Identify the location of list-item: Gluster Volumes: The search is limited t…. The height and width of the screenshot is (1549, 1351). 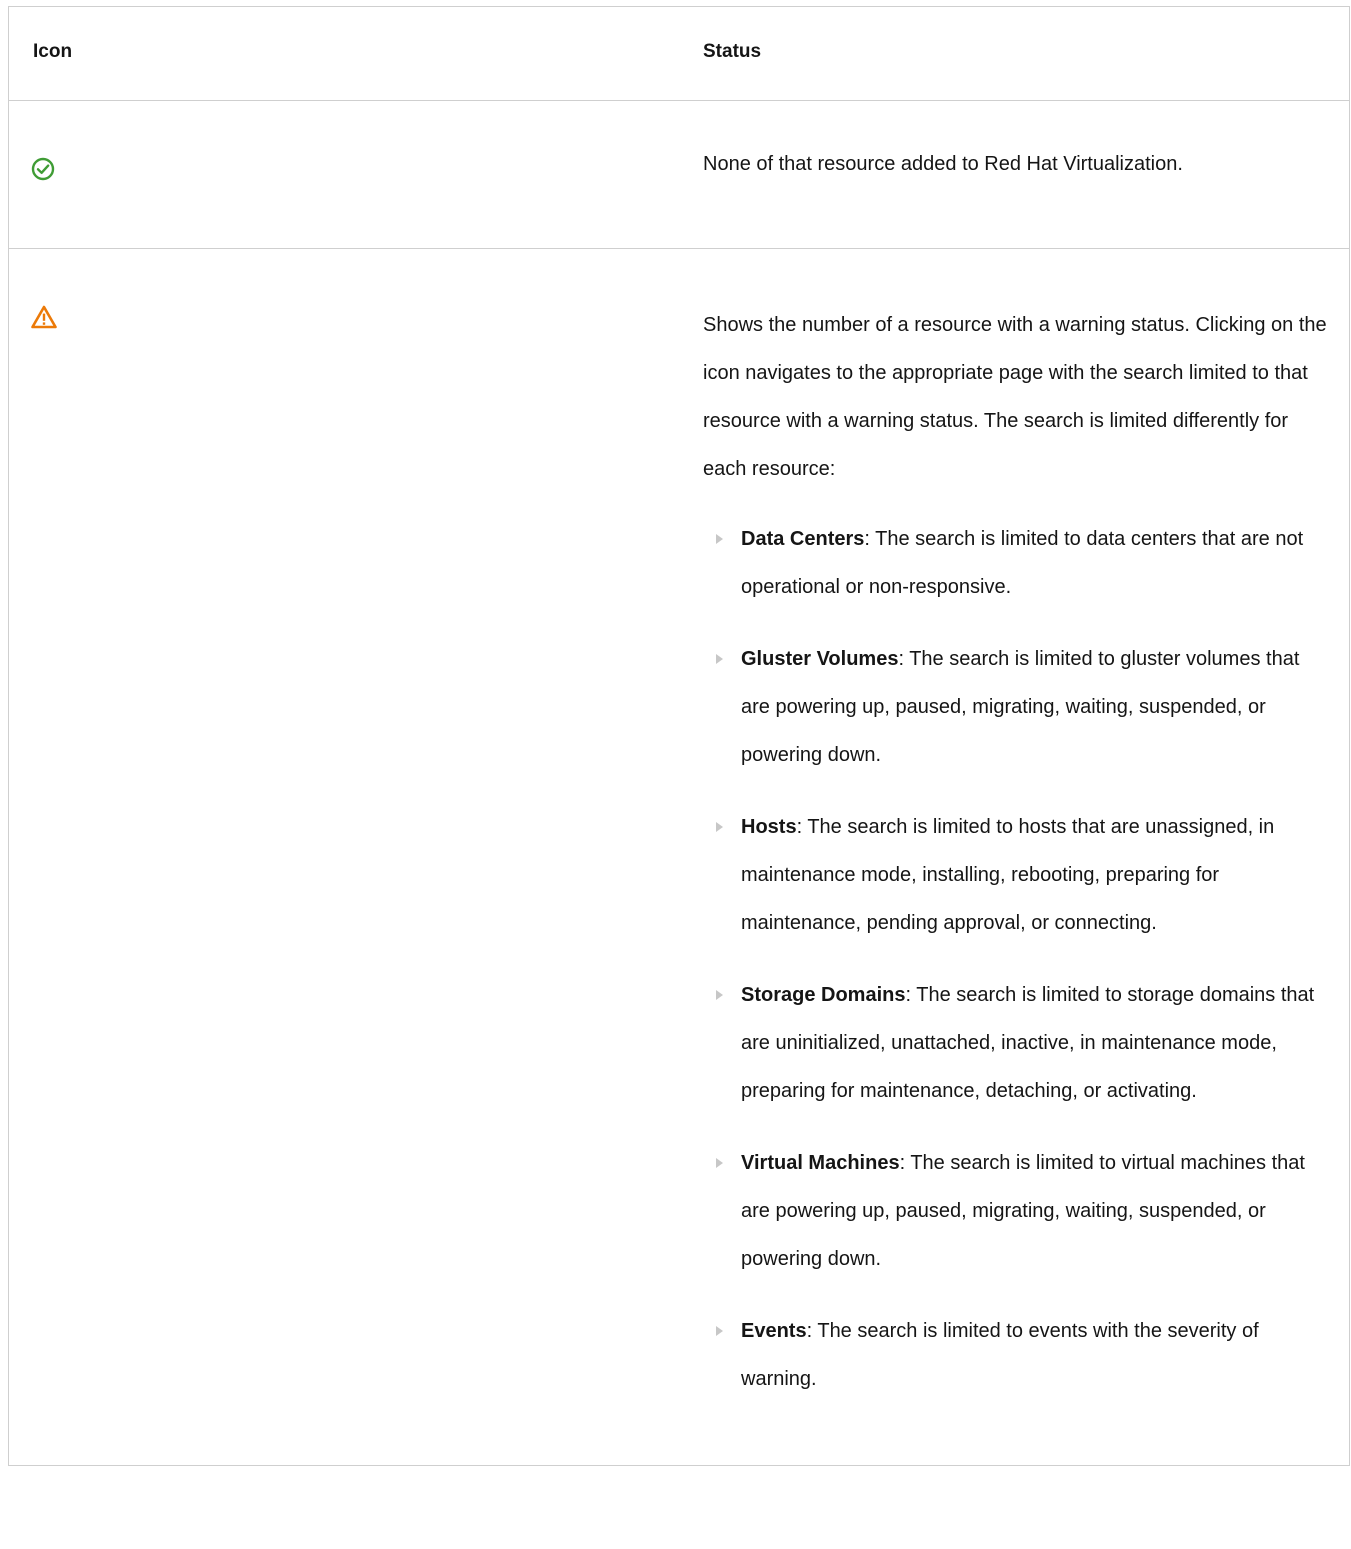
(1018, 707).